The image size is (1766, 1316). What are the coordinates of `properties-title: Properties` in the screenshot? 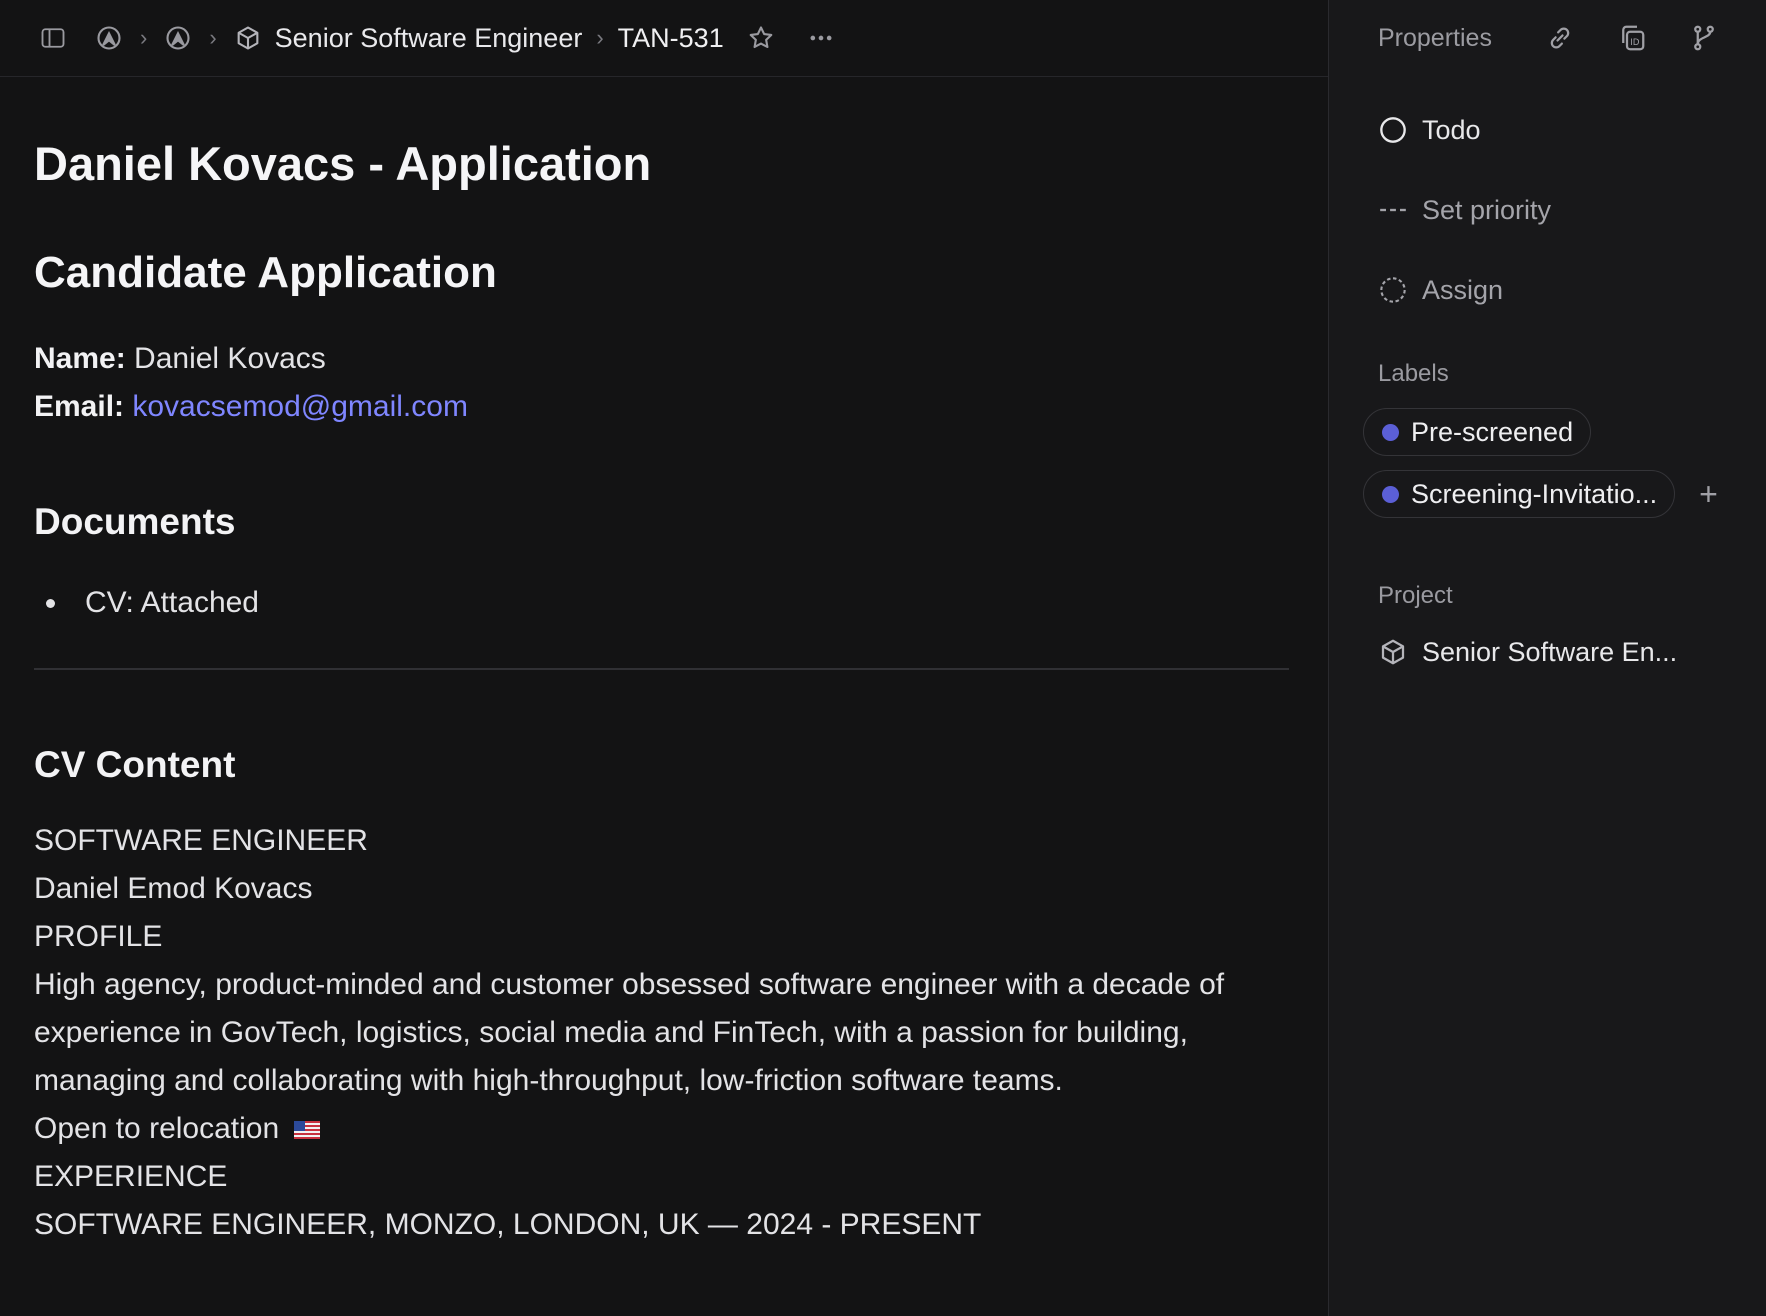 It's located at (1435, 37).